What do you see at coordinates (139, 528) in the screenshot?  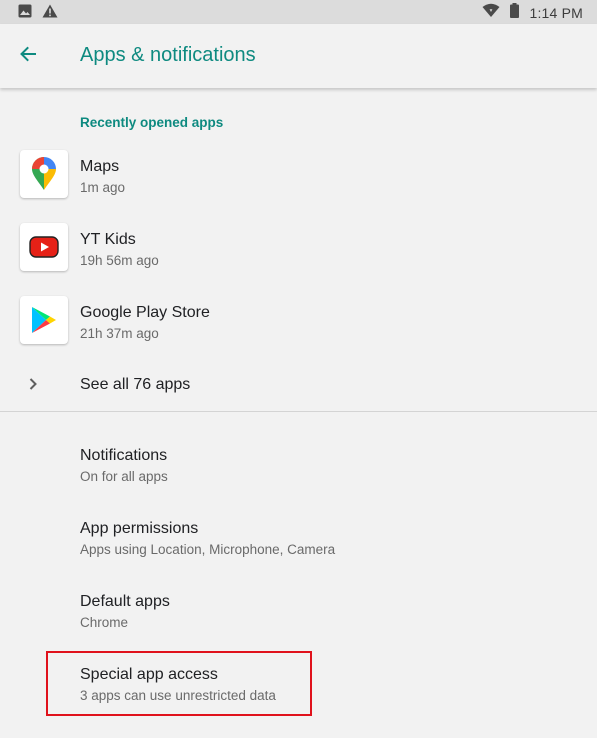 I see `pref-title: App permissions` at bounding box center [139, 528].